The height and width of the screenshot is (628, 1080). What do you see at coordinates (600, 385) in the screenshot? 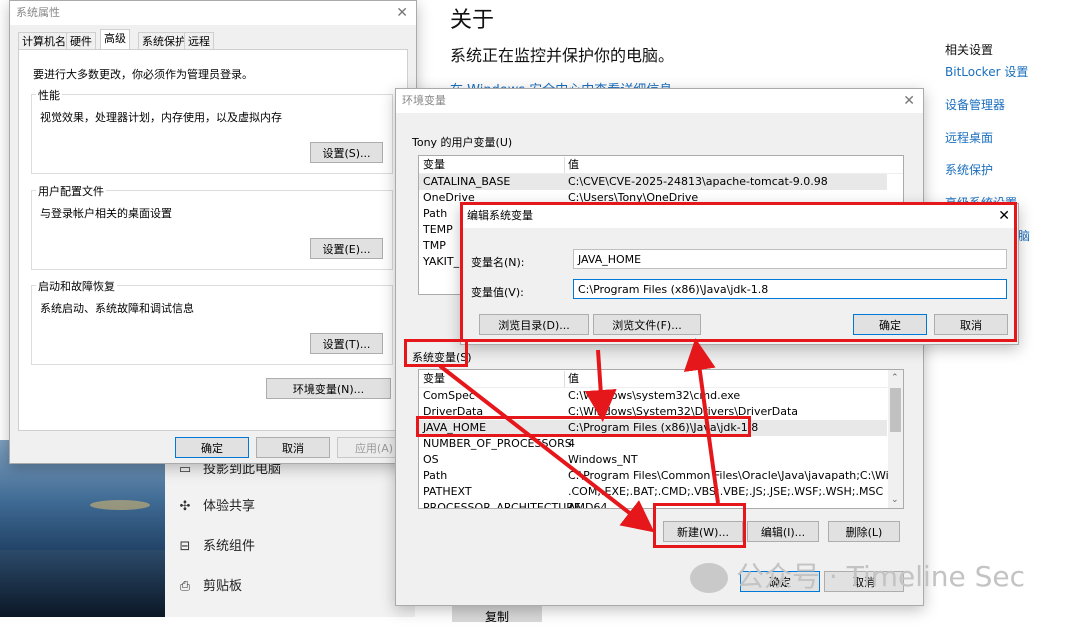
I see `arrow-to-java-home` at bounding box center [600, 385].